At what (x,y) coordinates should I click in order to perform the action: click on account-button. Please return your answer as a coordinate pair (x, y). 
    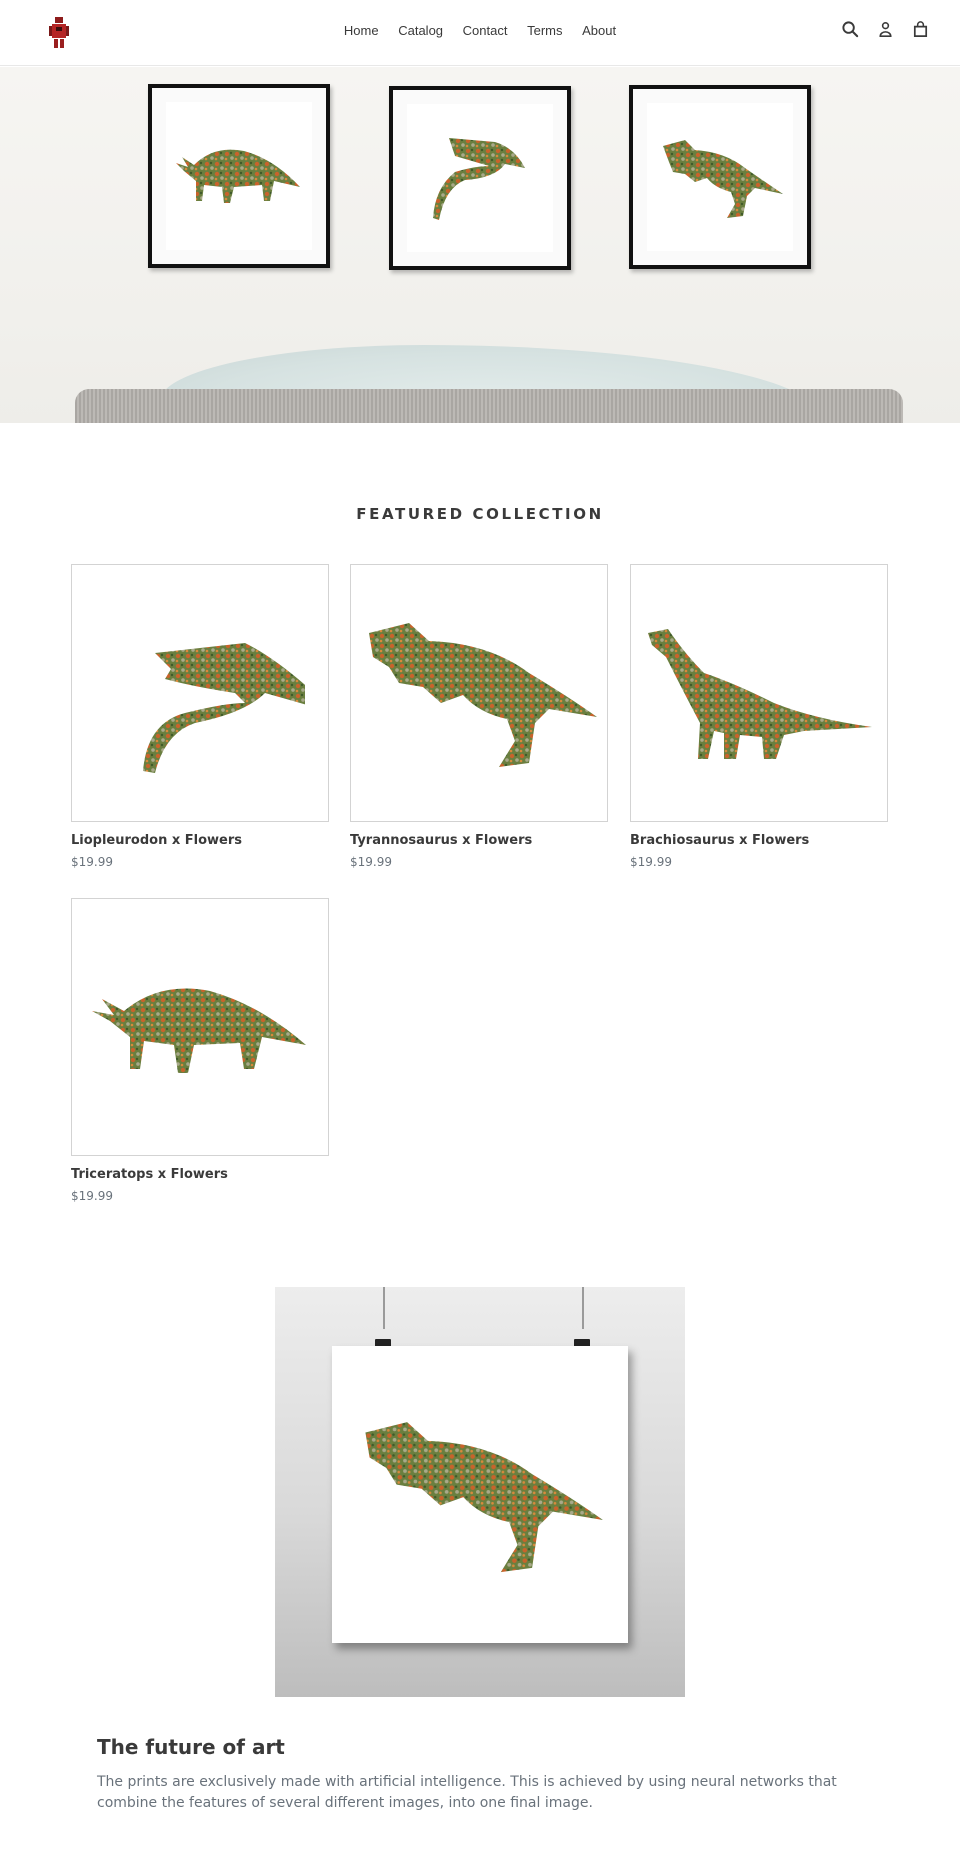
    Looking at the image, I should click on (885, 29).